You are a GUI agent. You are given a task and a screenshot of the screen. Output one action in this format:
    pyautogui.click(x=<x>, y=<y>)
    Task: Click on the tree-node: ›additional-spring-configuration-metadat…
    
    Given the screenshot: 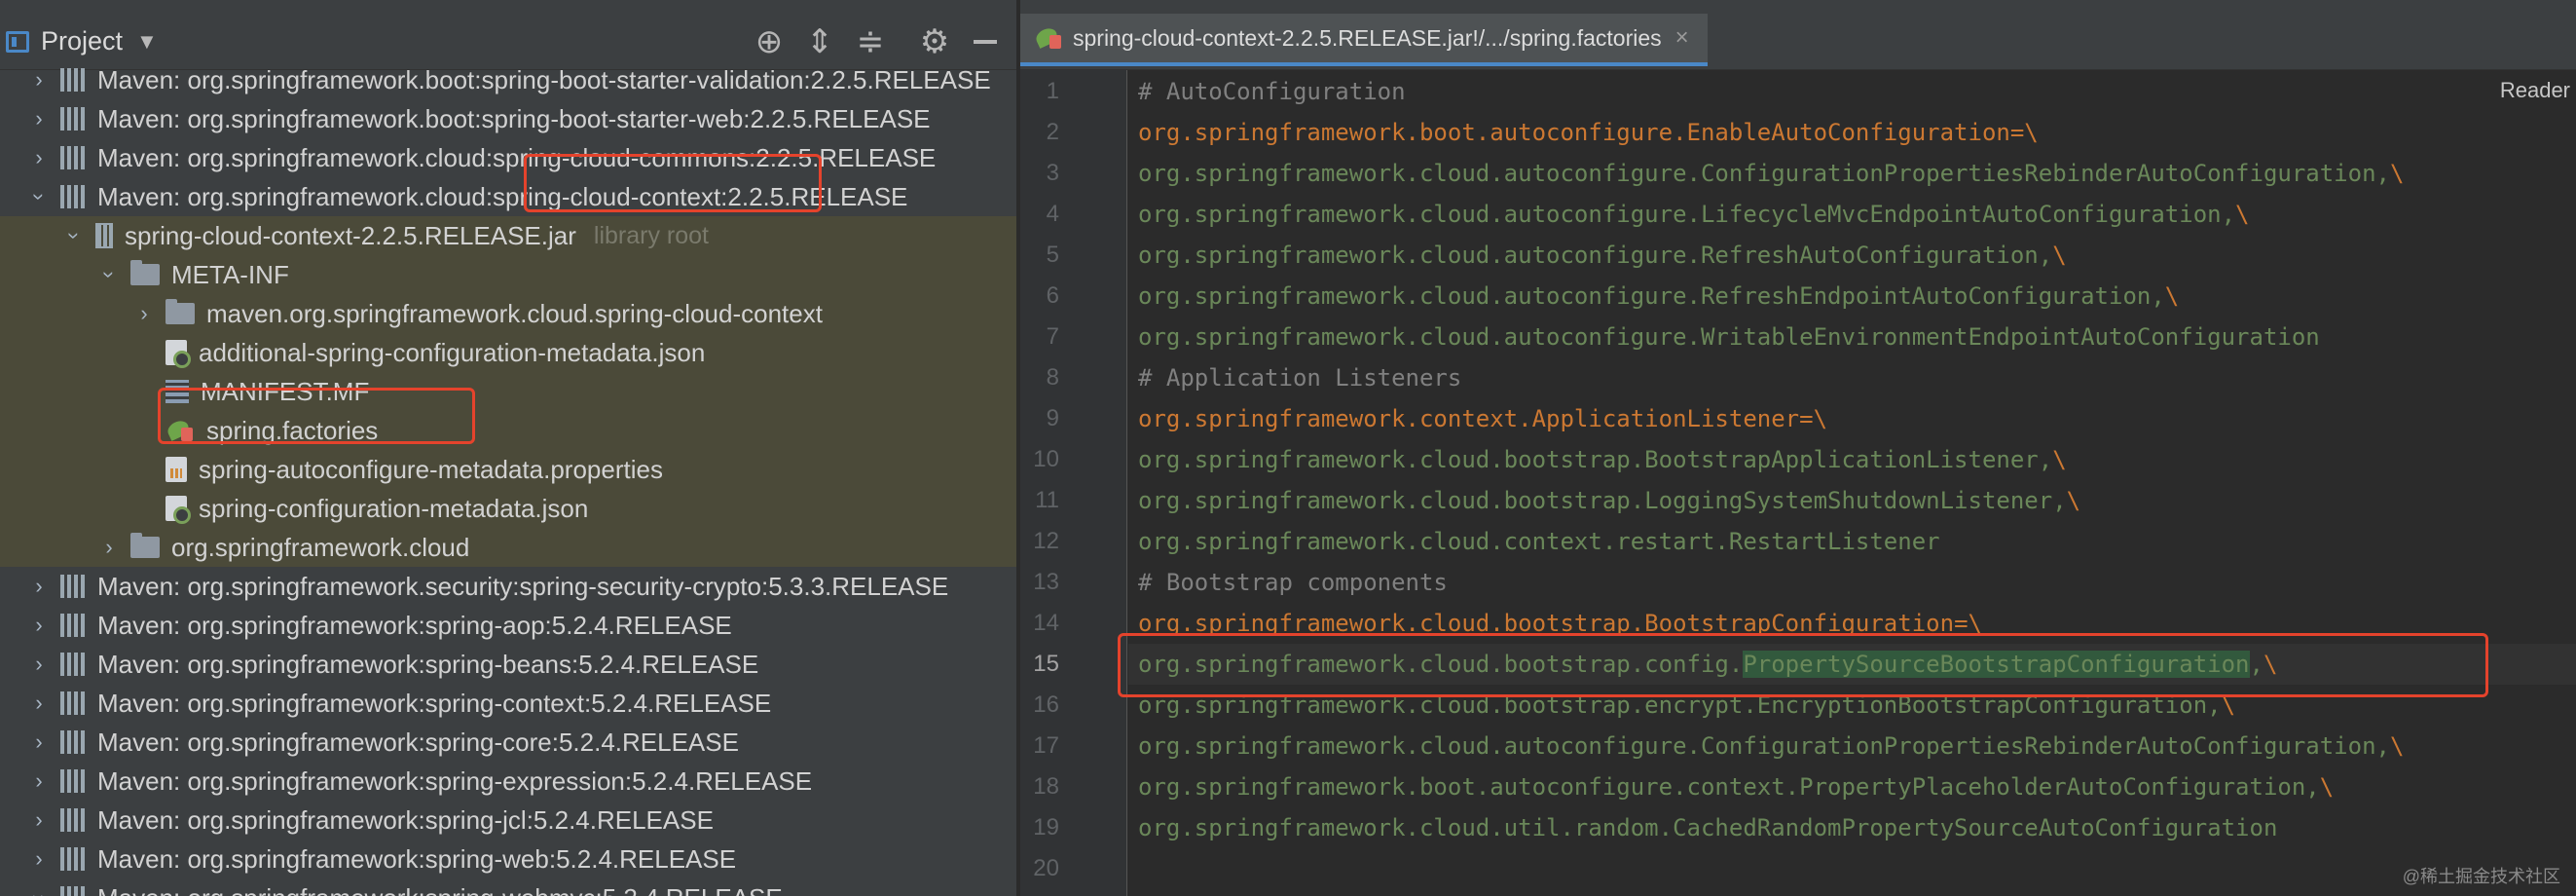 What is the action you would take?
    pyautogui.click(x=508, y=352)
    